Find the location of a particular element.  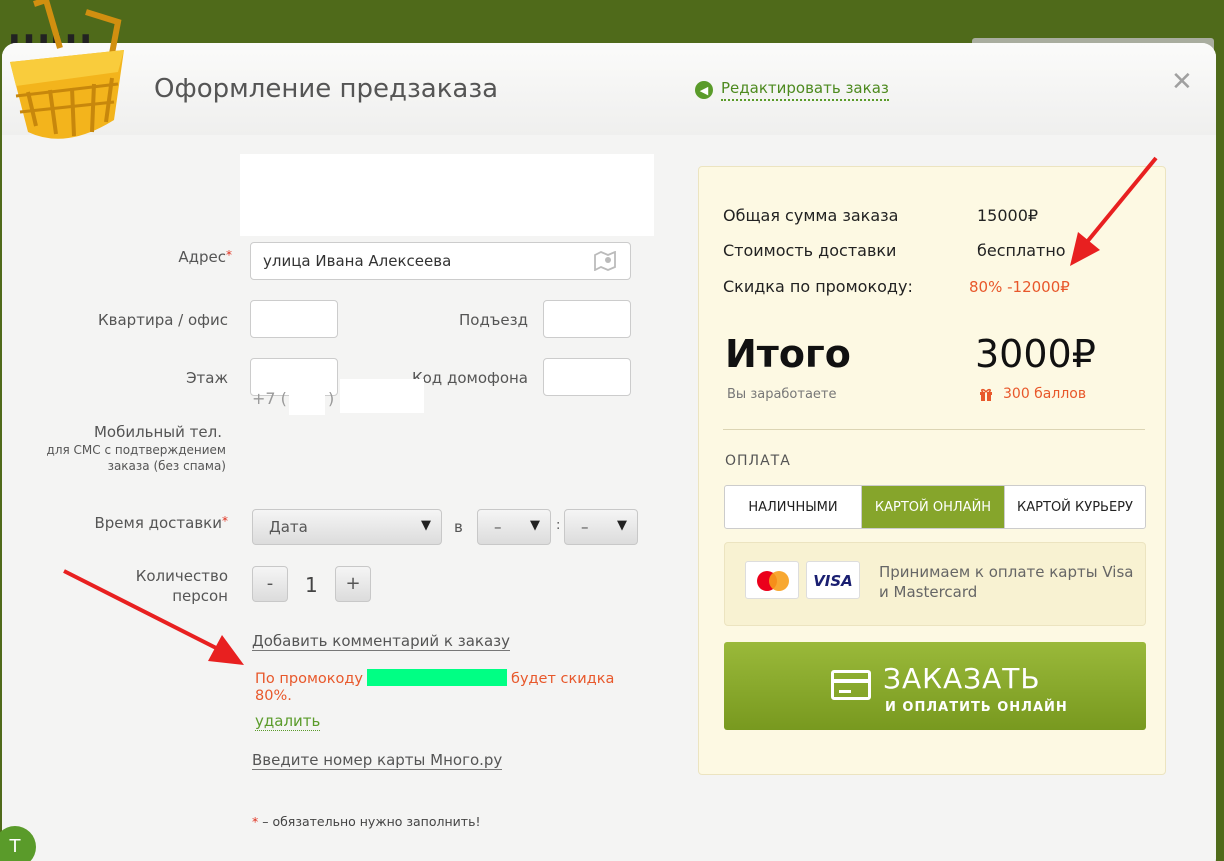

order-button: ЗАКАЗАТЬ И ОПЛАТИТЬ ОНЛАЙН is located at coordinates (935, 686).